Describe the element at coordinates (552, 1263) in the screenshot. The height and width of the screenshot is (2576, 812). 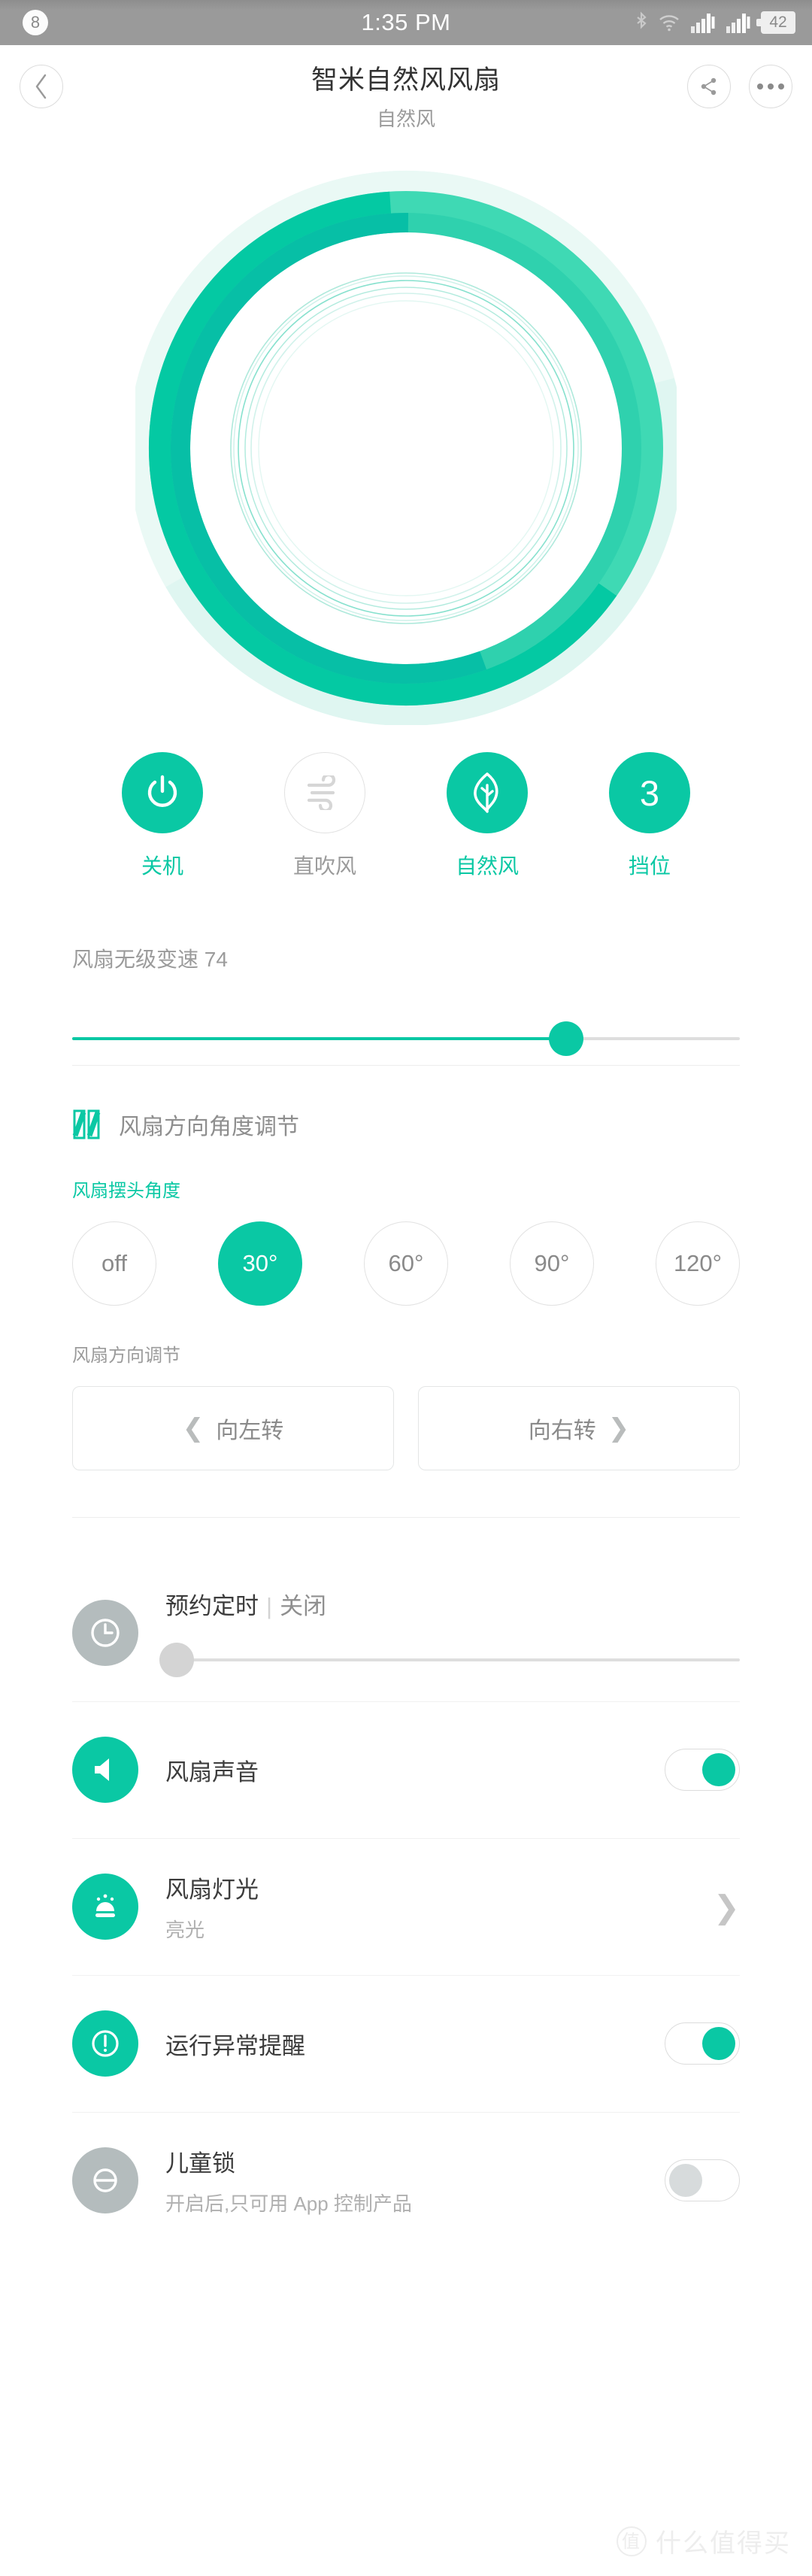
I see `angle-option-90: 90°` at that location.